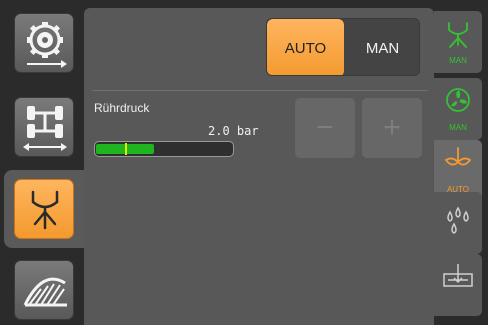 This screenshot has width=488, height=325. What do you see at coordinates (381, 47) in the screenshot?
I see `mode-man-button: MAN` at bounding box center [381, 47].